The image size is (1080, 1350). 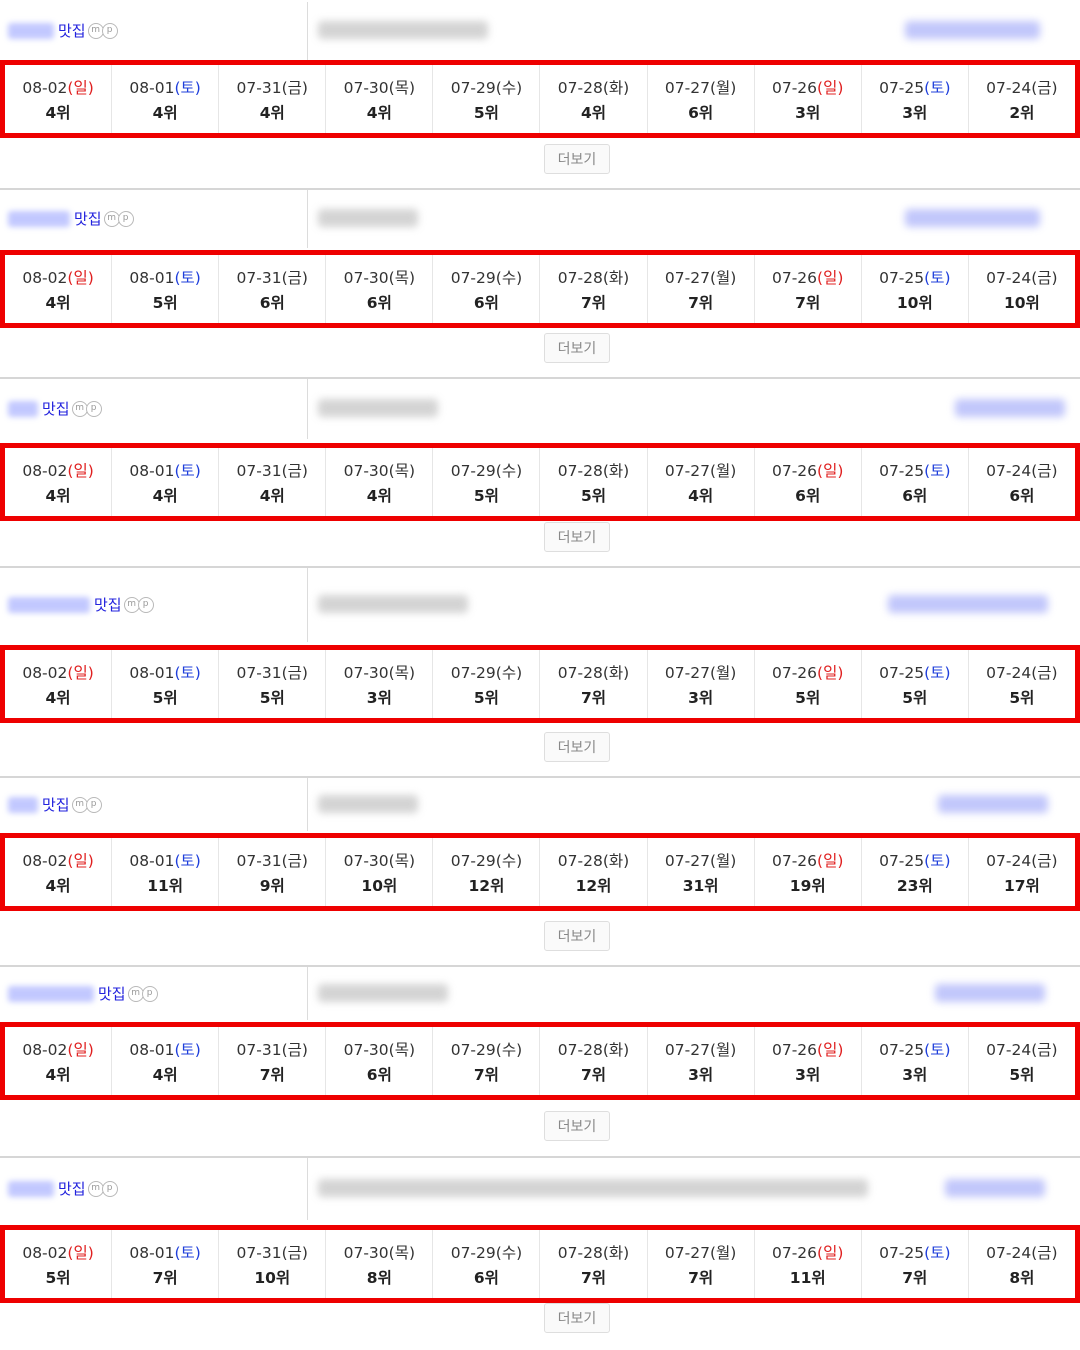 What do you see at coordinates (152, 1049) in the screenshot?
I see `date-text: 08-01` at bounding box center [152, 1049].